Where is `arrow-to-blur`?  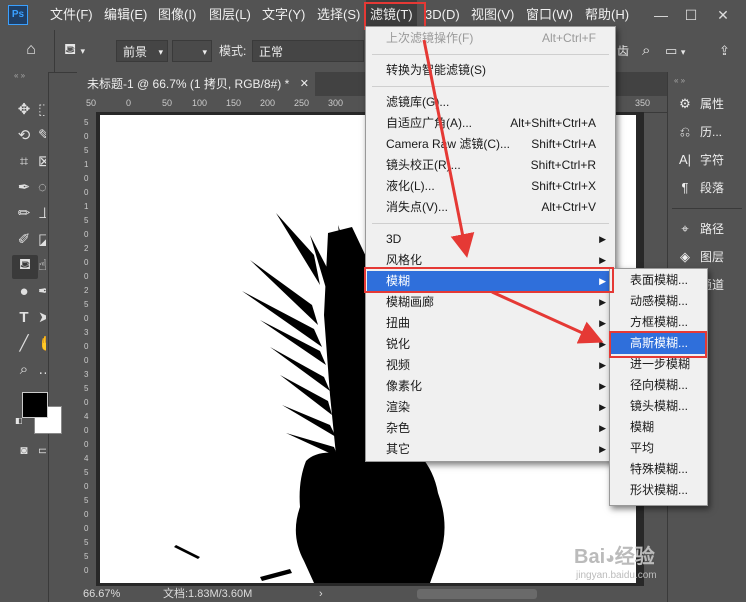 arrow-to-blur is located at coordinates (448, 148).